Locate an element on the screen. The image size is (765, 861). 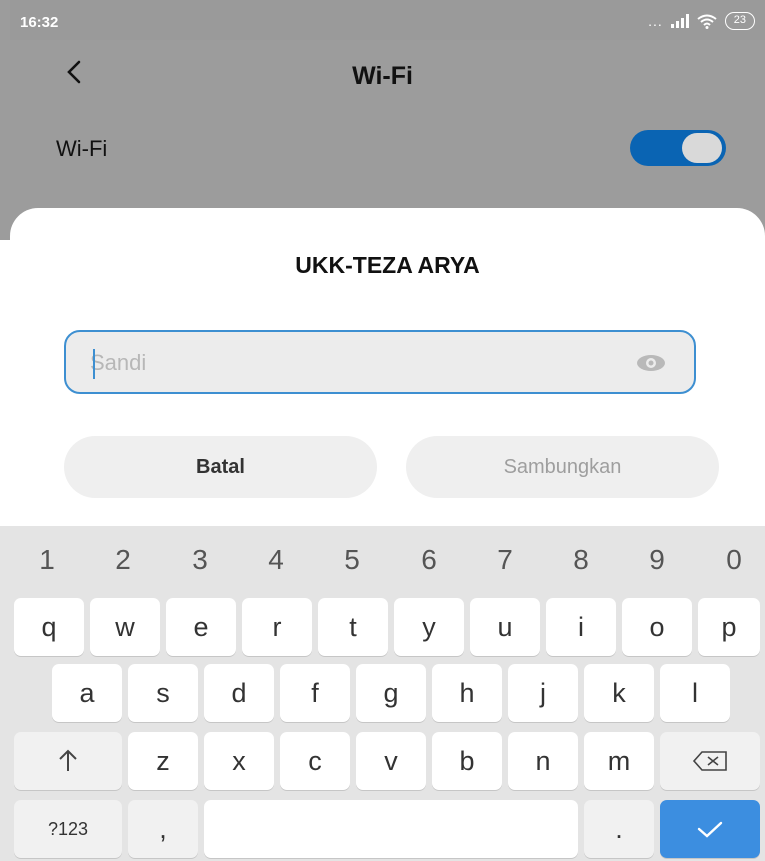
key-b: b is located at coordinates (467, 761).